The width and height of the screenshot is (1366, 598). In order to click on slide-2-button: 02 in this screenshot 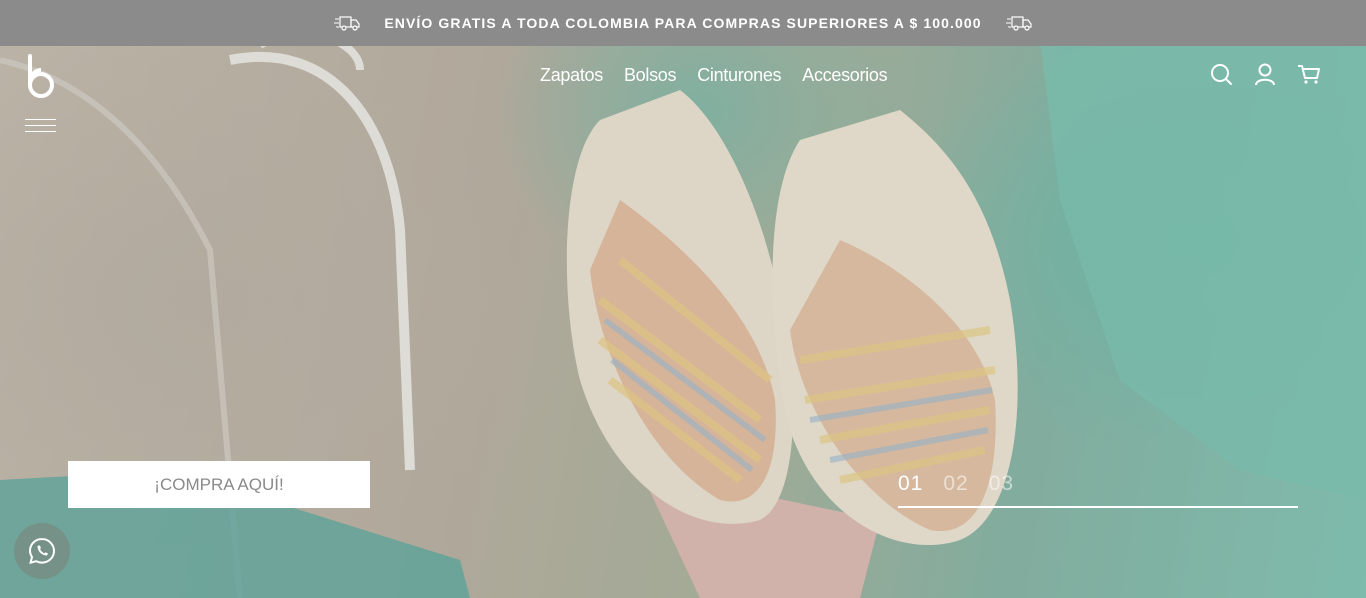, I will do `click(955, 484)`.